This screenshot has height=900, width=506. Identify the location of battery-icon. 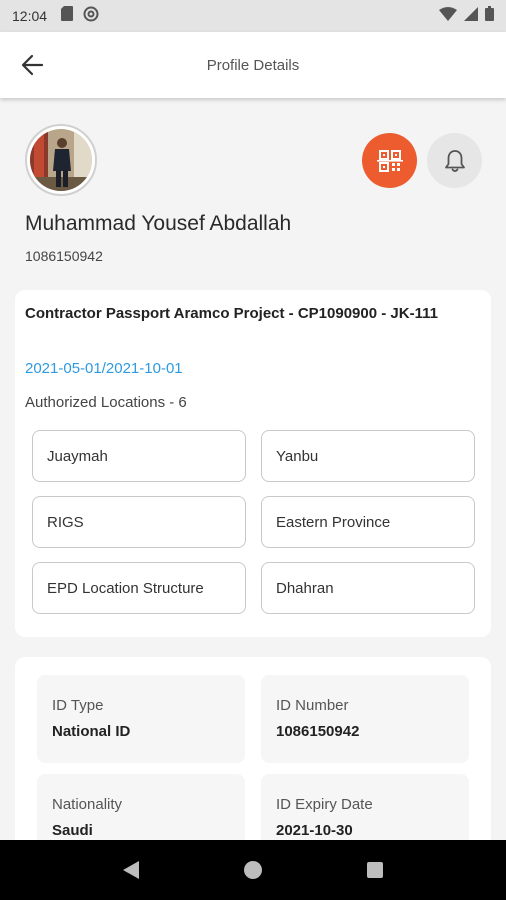
(489, 16).